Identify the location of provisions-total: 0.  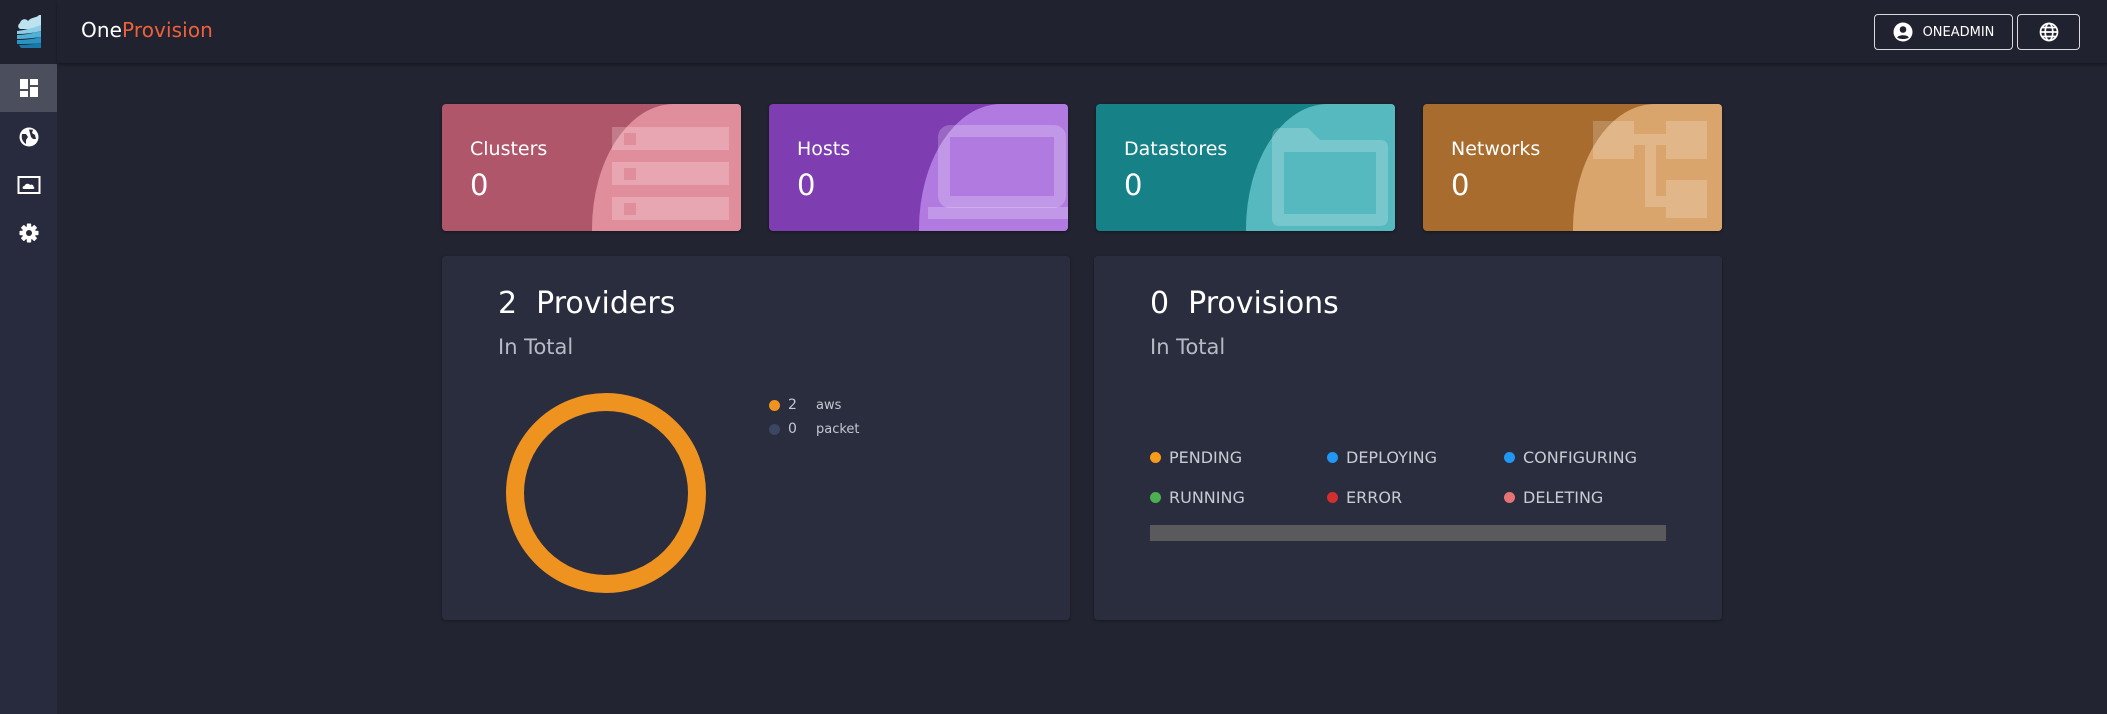
(1160, 303).